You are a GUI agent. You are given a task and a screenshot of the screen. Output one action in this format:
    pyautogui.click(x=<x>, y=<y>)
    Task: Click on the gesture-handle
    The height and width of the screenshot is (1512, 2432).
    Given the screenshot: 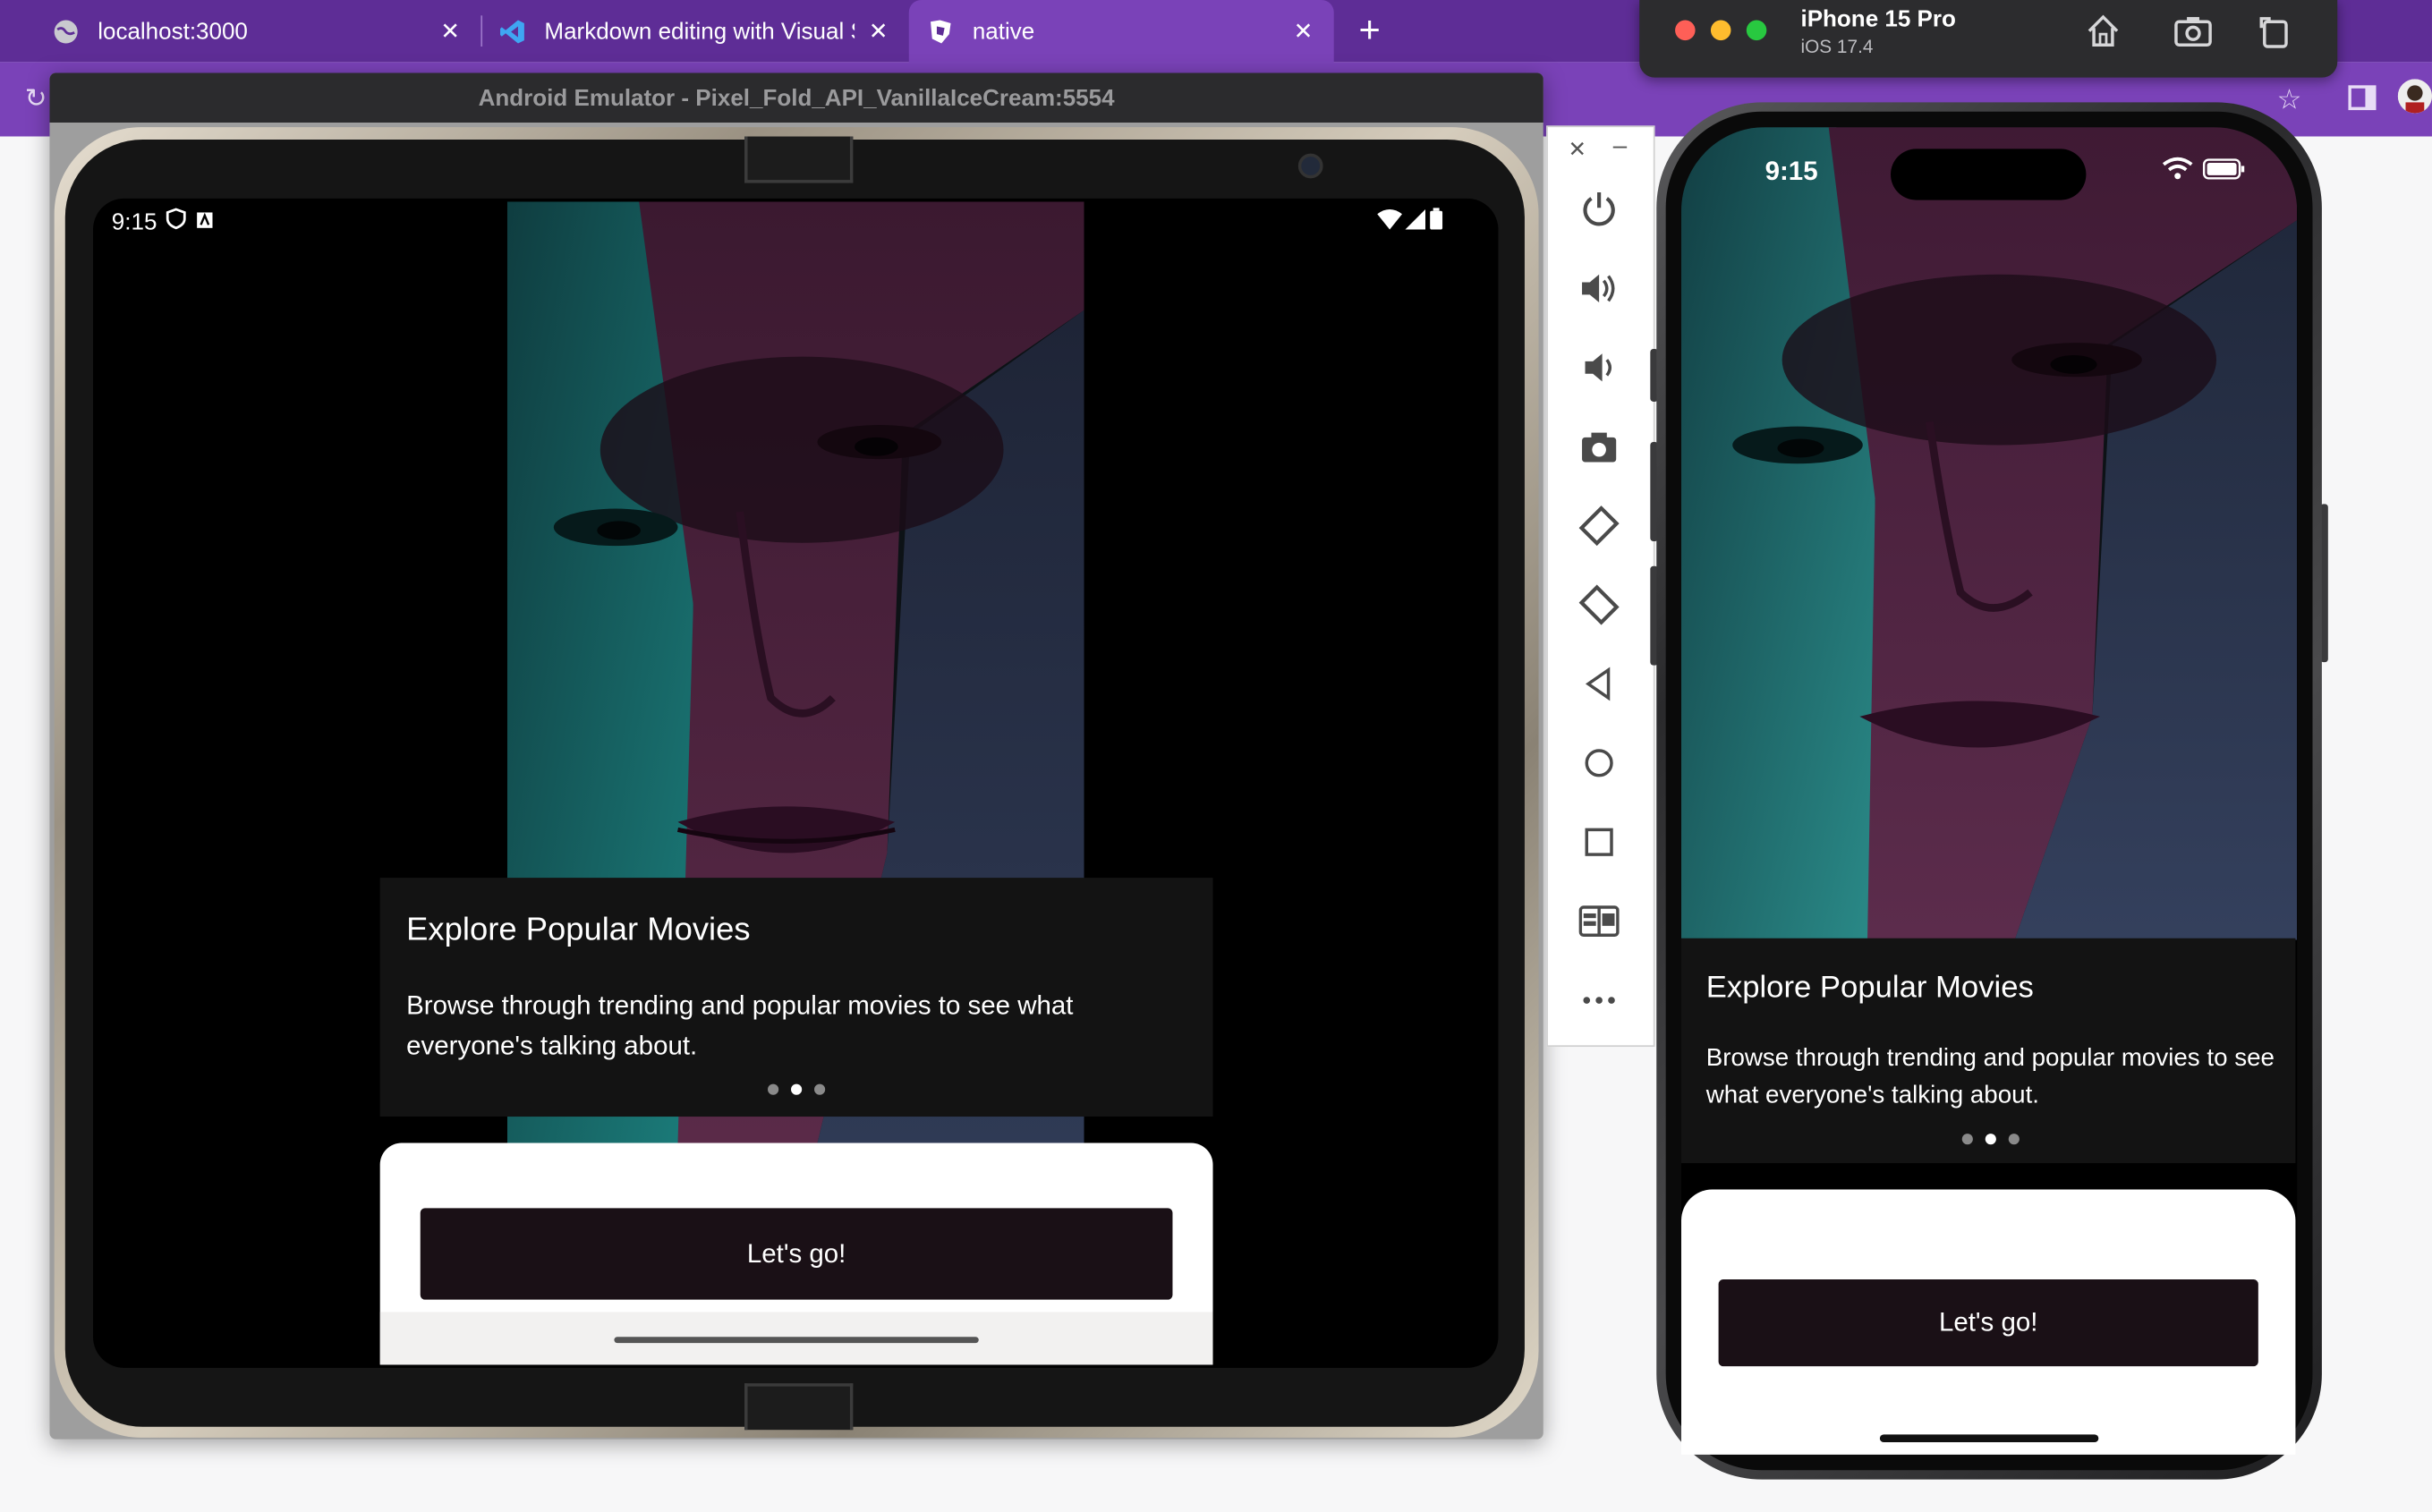 What is the action you would take?
    pyautogui.click(x=797, y=1340)
    